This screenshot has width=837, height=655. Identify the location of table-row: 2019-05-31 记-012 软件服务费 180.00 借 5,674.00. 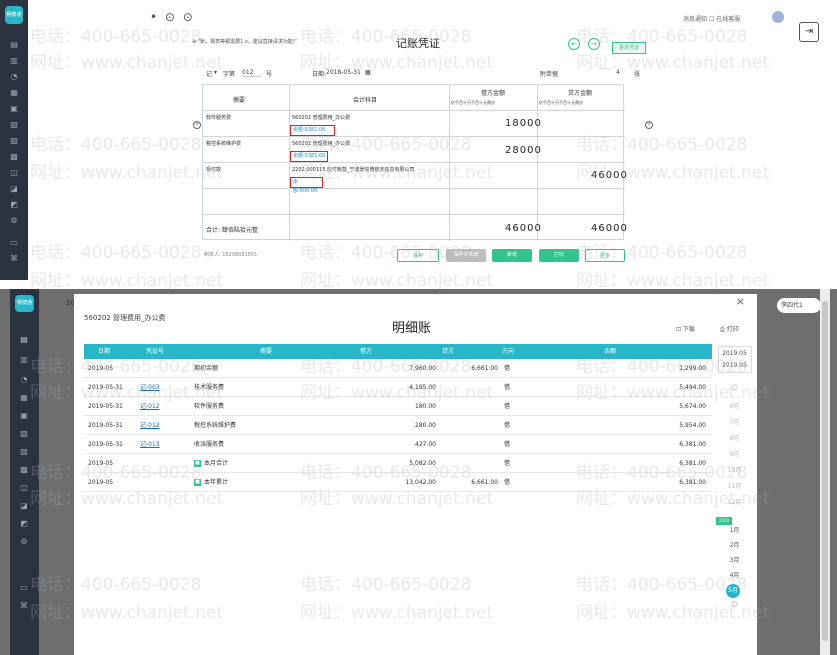
(398, 406).